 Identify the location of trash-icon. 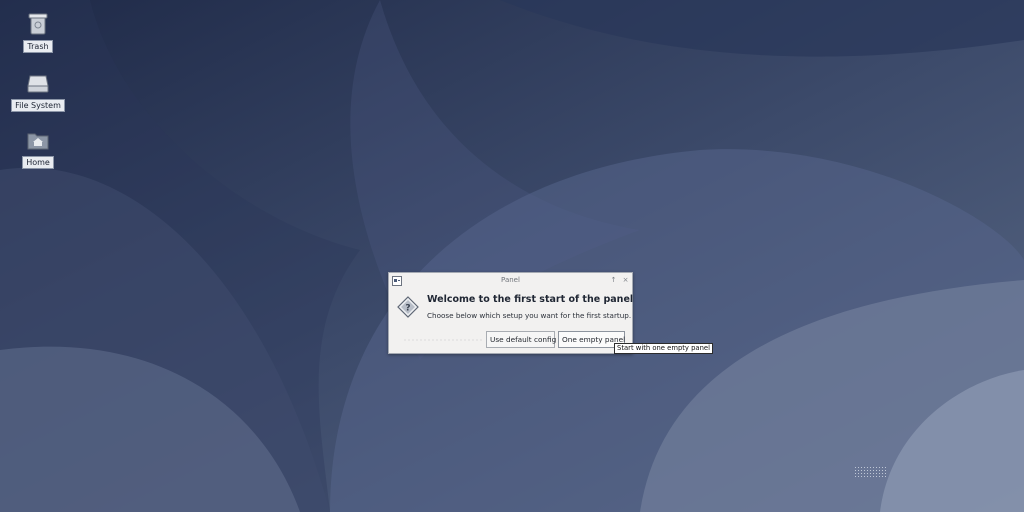
(38, 24).